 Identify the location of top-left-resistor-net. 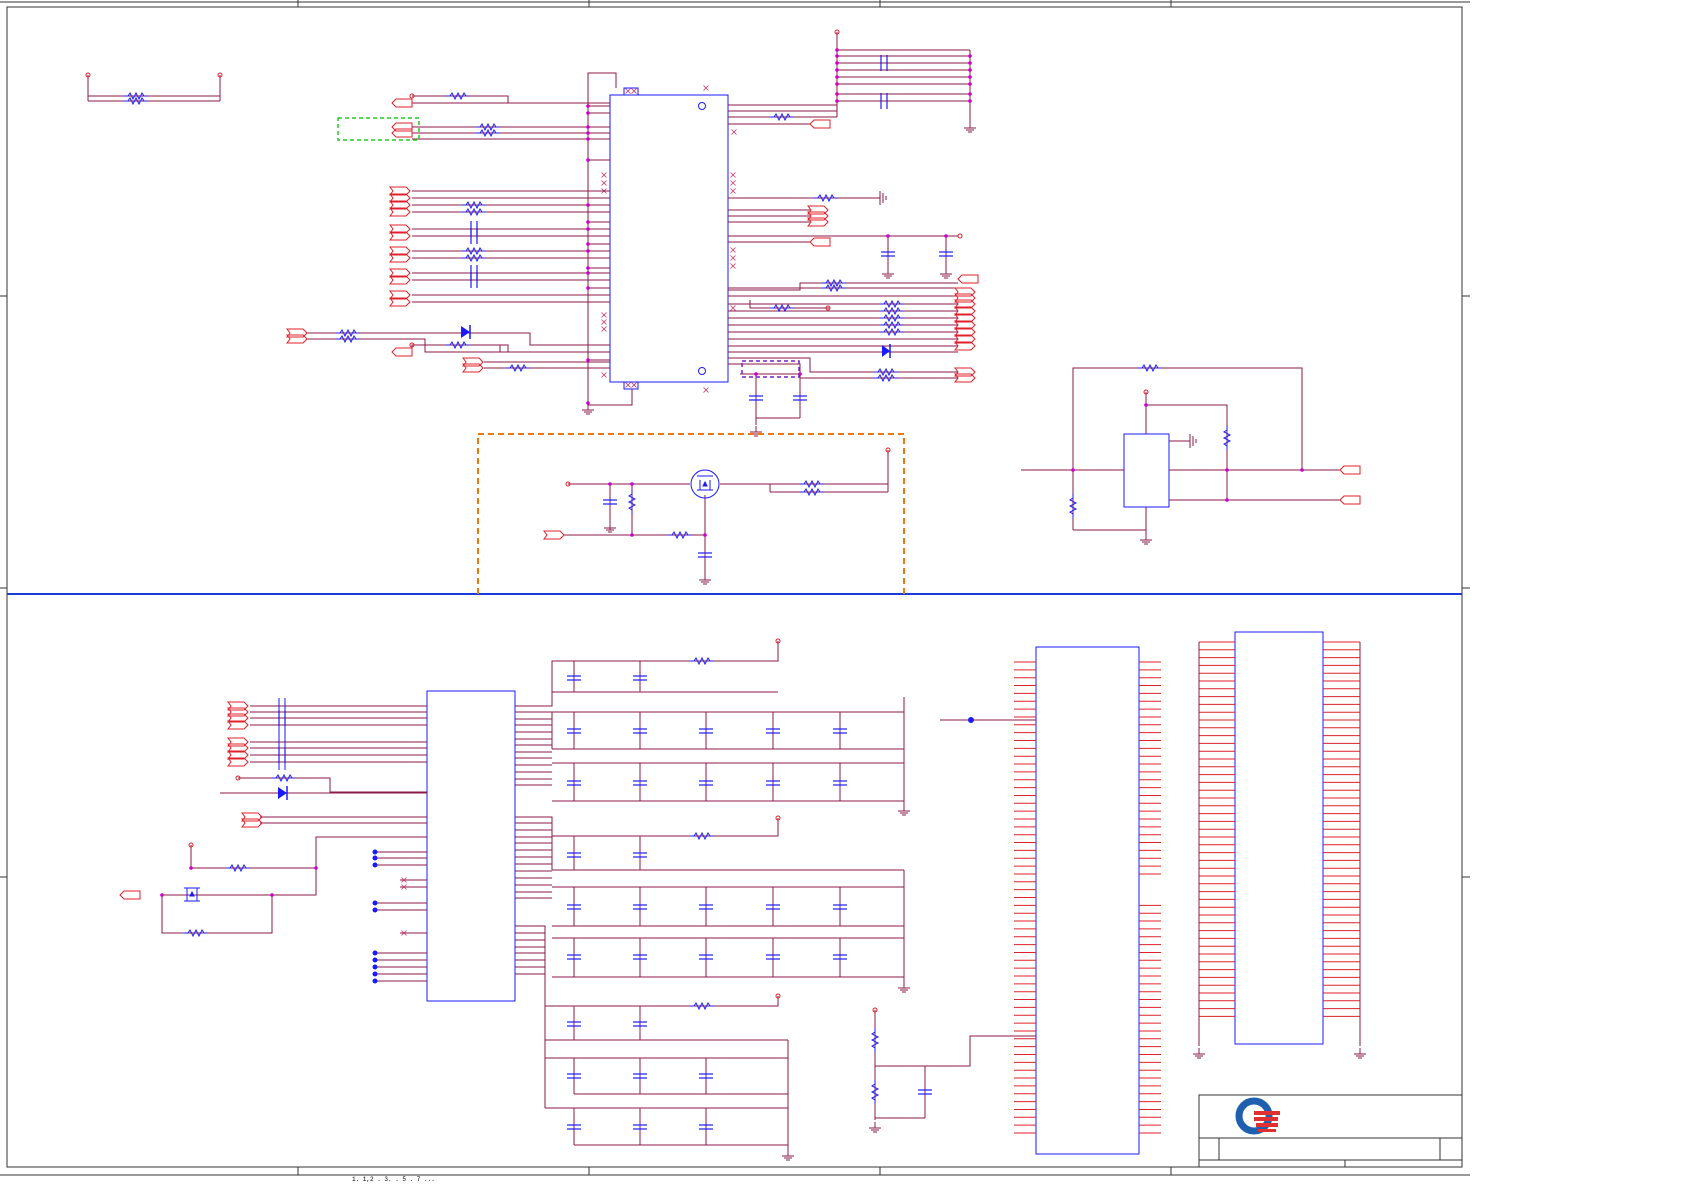
(154, 88).